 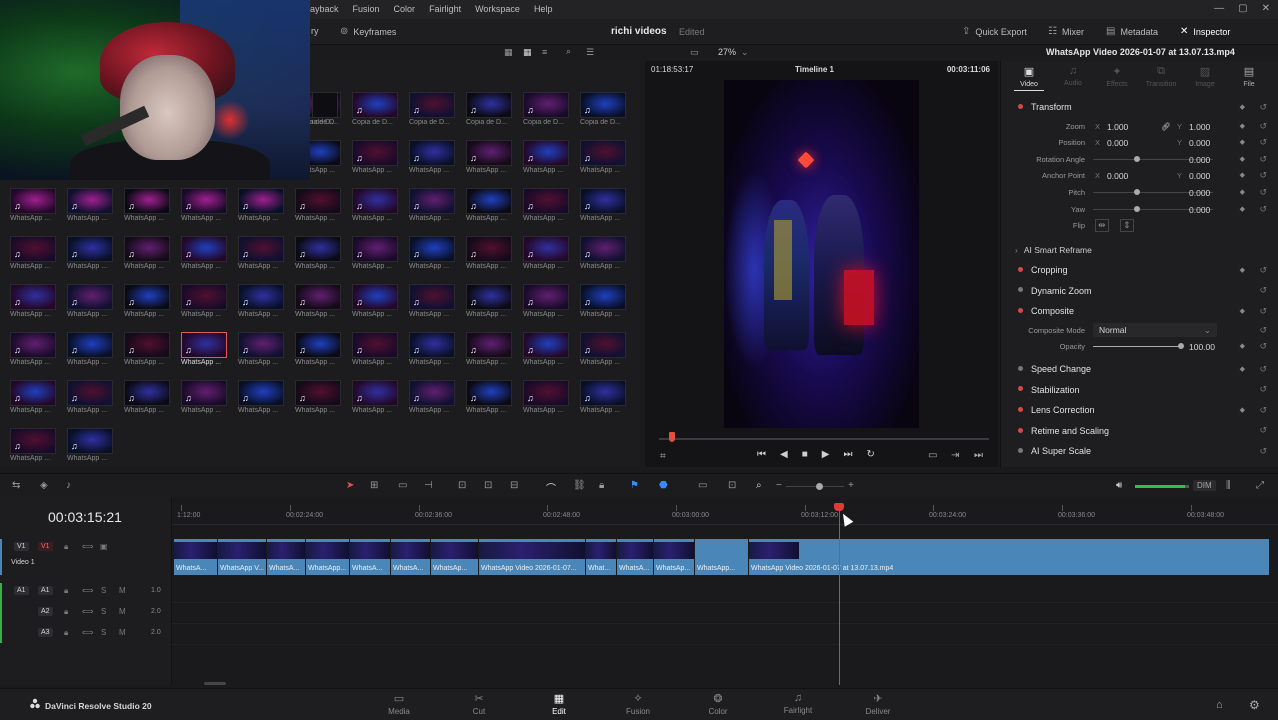 What do you see at coordinates (1139, 270) in the screenshot?
I see `section-cropping: Cropping ◆ ↺` at bounding box center [1139, 270].